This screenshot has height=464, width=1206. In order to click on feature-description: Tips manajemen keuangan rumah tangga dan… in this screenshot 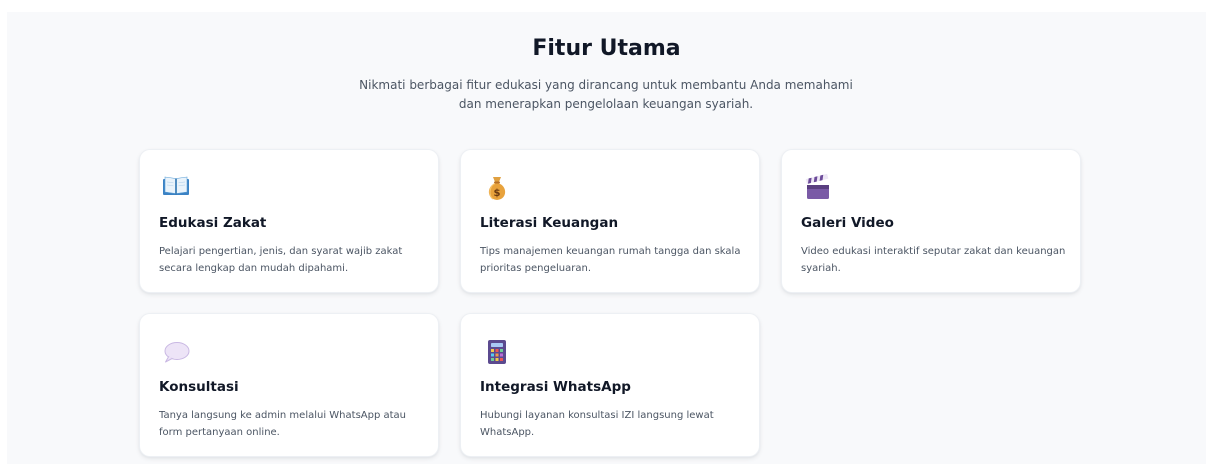, I will do `click(610, 260)`.